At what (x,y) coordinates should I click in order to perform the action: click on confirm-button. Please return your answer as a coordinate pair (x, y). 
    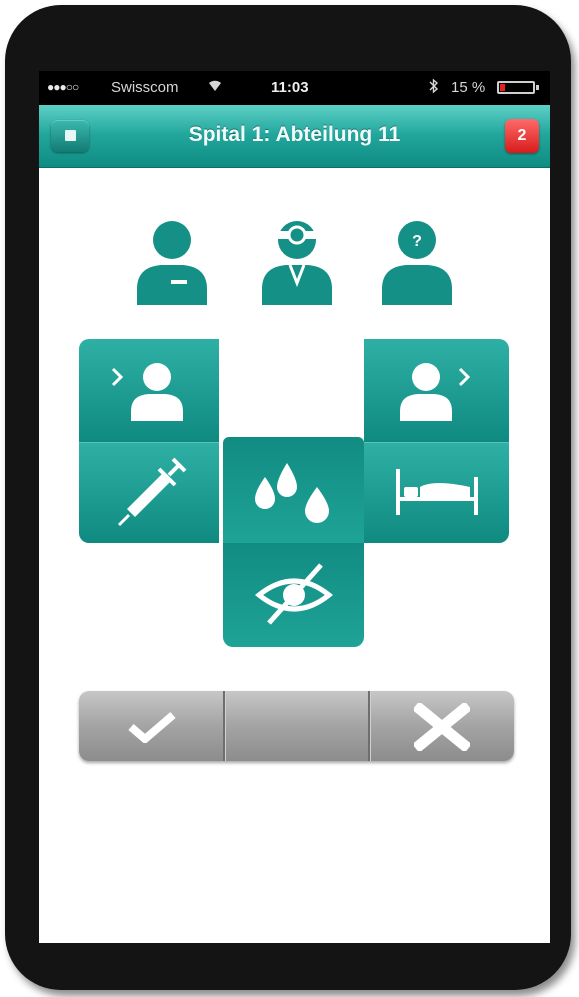
    Looking at the image, I should click on (151, 726).